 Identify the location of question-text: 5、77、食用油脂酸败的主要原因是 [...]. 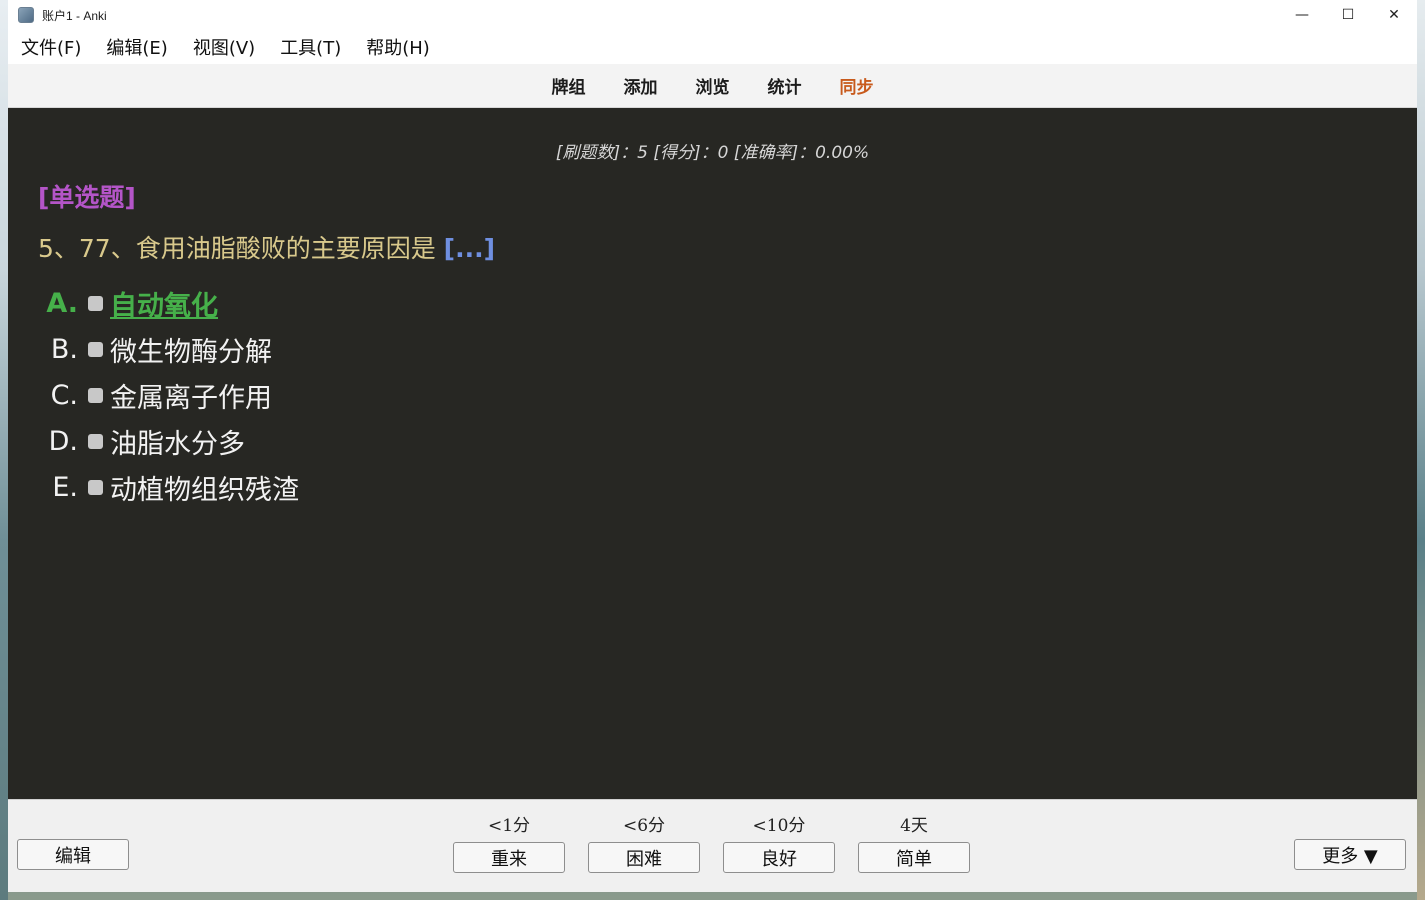
(266, 247).